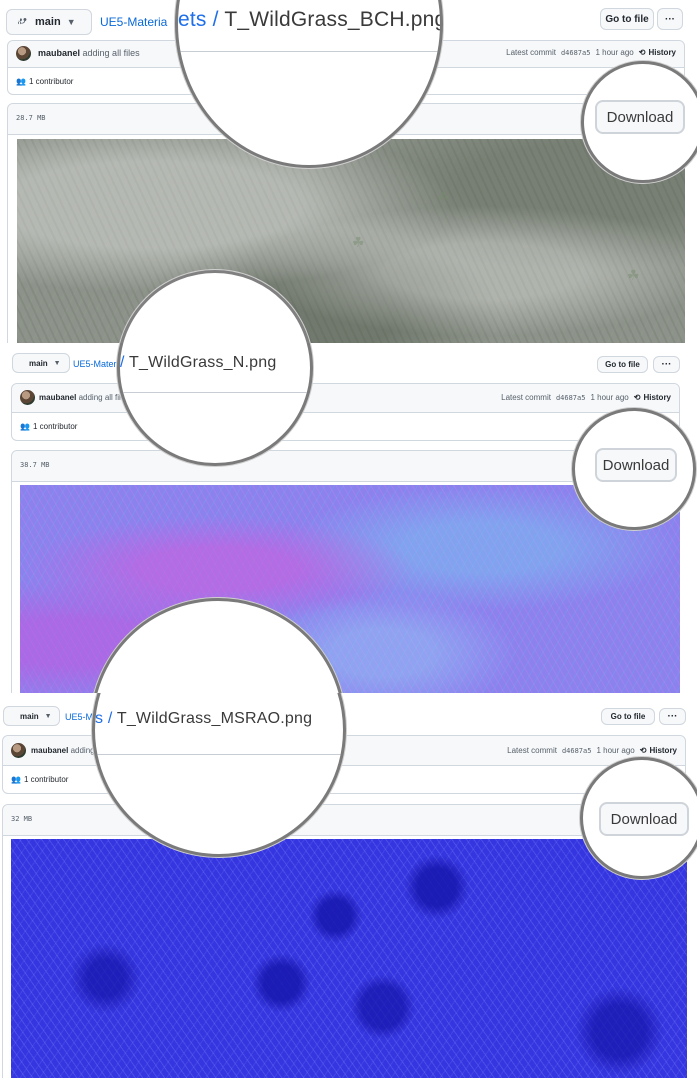 This screenshot has height=1078, width=697. Describe the element at coordinates (124, 362) in the screenshot. I see `path-prefix: /` at that location.